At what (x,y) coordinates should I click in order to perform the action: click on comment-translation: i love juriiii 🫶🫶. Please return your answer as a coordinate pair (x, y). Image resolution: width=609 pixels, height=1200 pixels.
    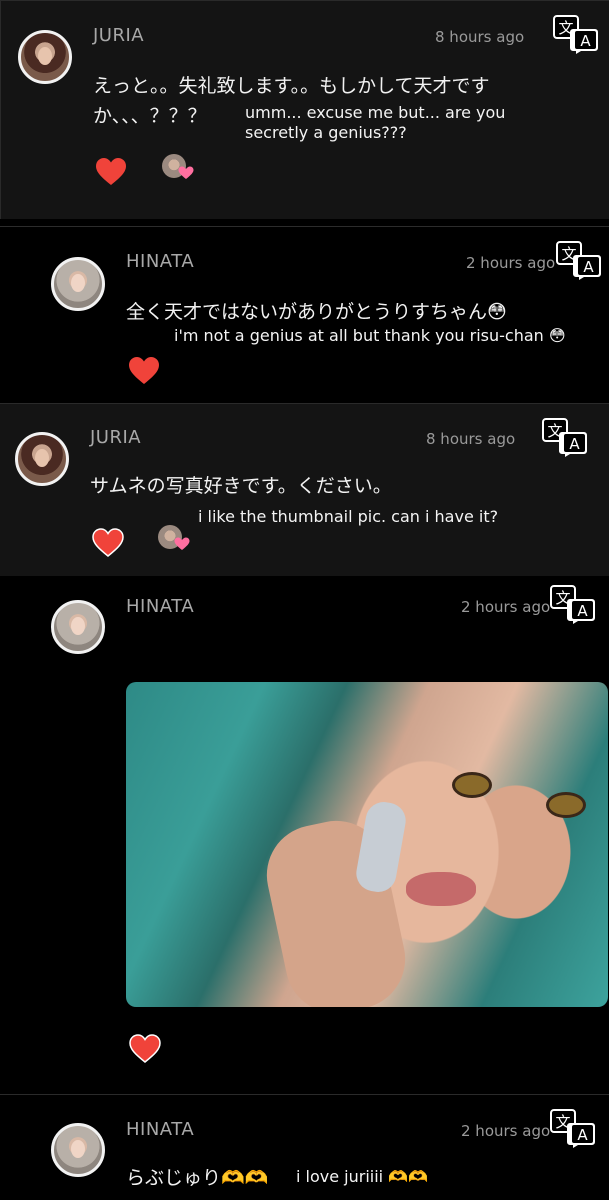
    Looking at the image, I should click on (362, 1176).